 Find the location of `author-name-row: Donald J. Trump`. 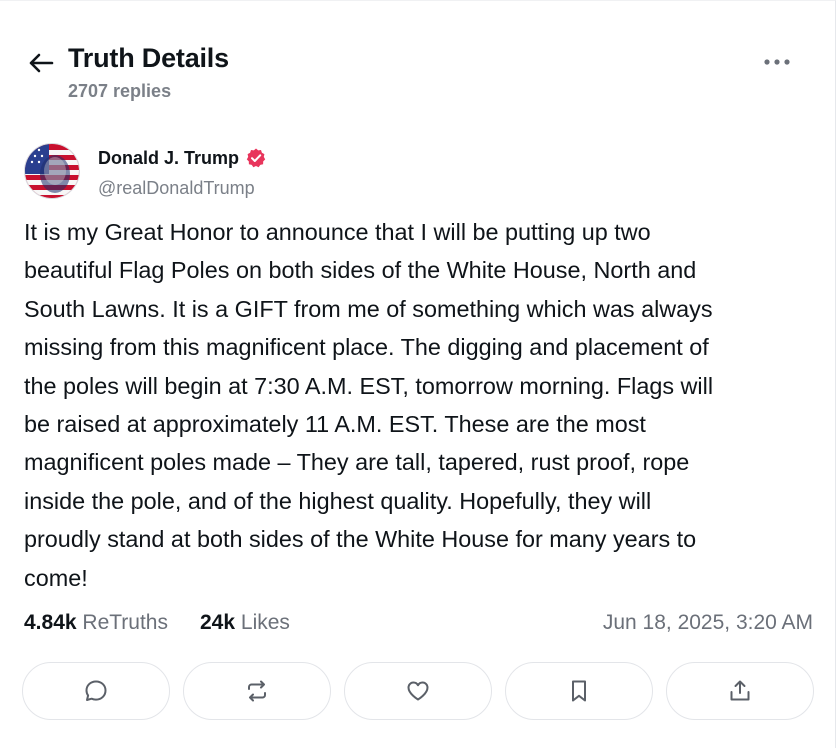

author-name-row: Donald J. Trump is located at coordinates (182, 158).